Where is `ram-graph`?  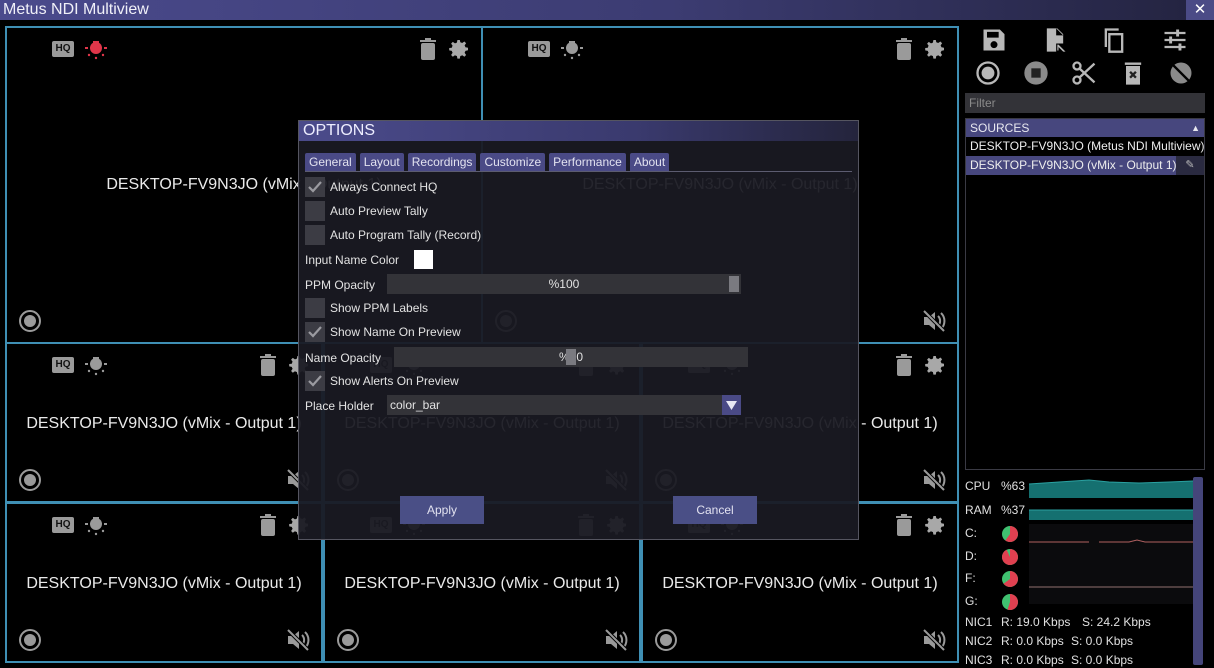
ram-graph is located at coordinates (1111, 514).